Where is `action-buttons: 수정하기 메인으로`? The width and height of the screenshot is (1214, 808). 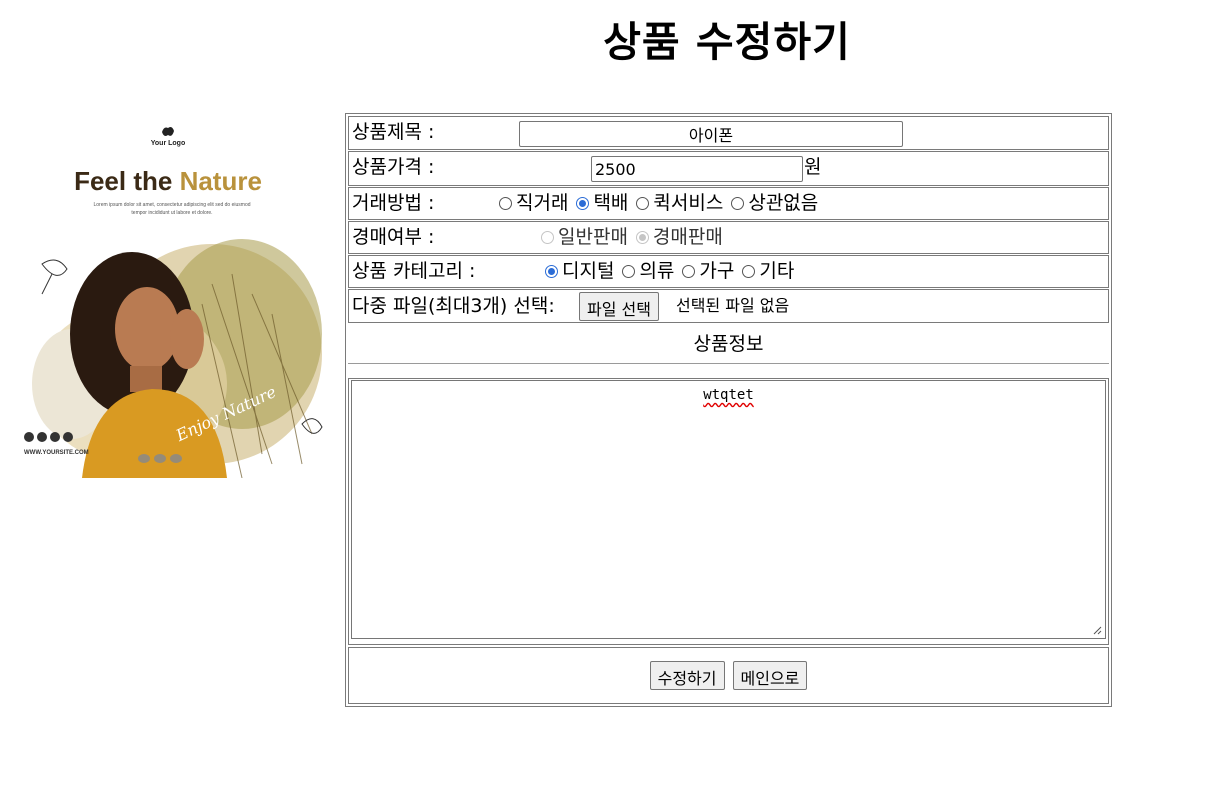
action-buttons: 수정하기 메인으로 is located at coordinates (728, 675).